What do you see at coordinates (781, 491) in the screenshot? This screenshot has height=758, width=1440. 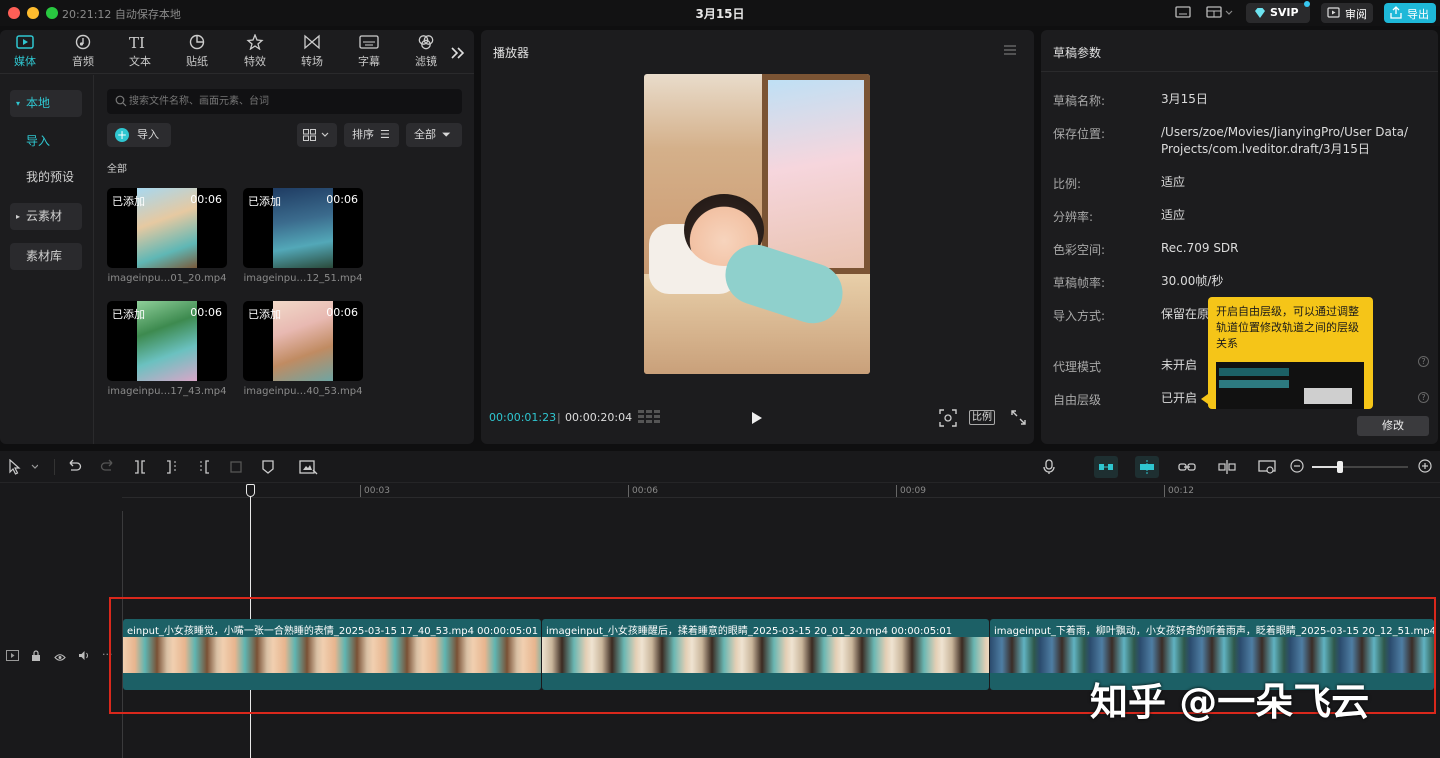 I see `time-ruler` at bounding box center [781, 491].